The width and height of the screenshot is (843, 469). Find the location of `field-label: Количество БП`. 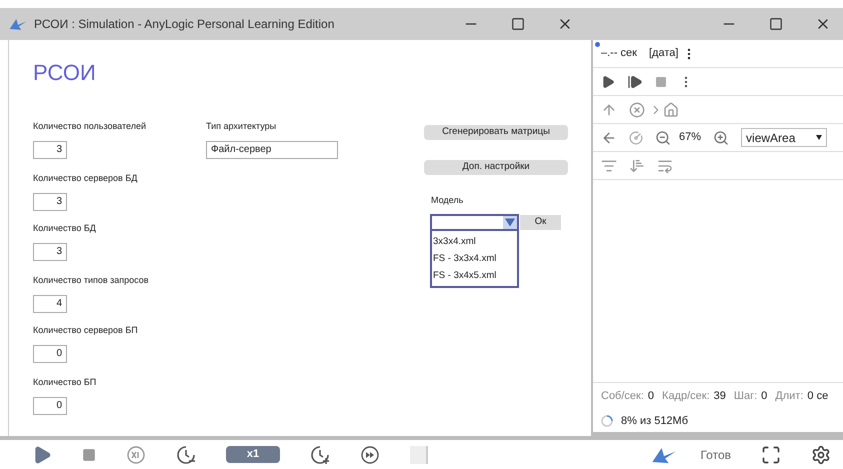

field-label: Количество БП is located at coordinates (65, 382).